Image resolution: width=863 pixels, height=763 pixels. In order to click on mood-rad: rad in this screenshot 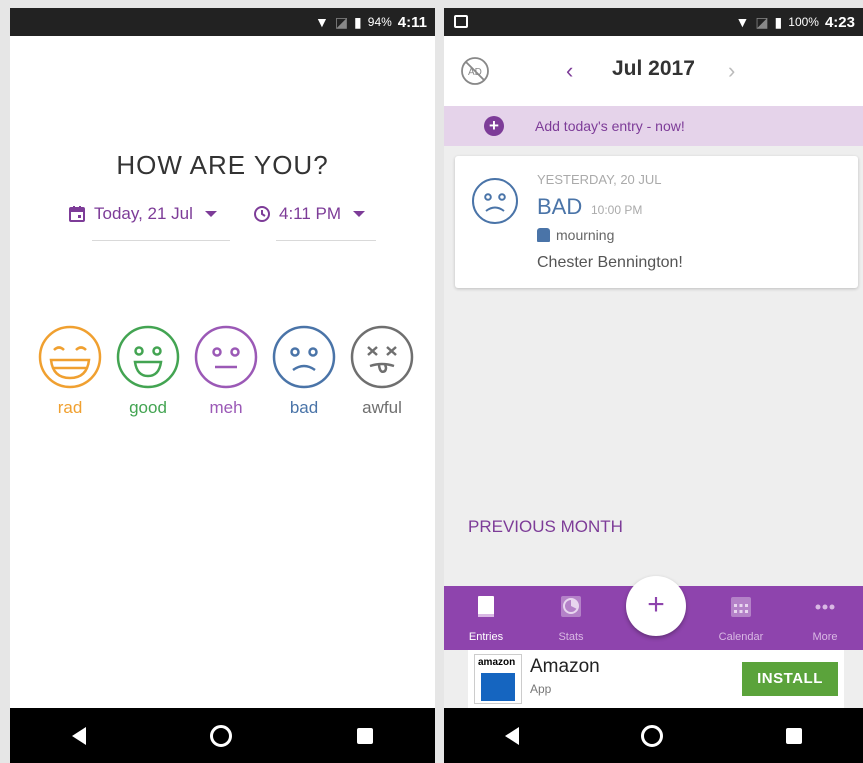, I will do `click(70, 371)`.